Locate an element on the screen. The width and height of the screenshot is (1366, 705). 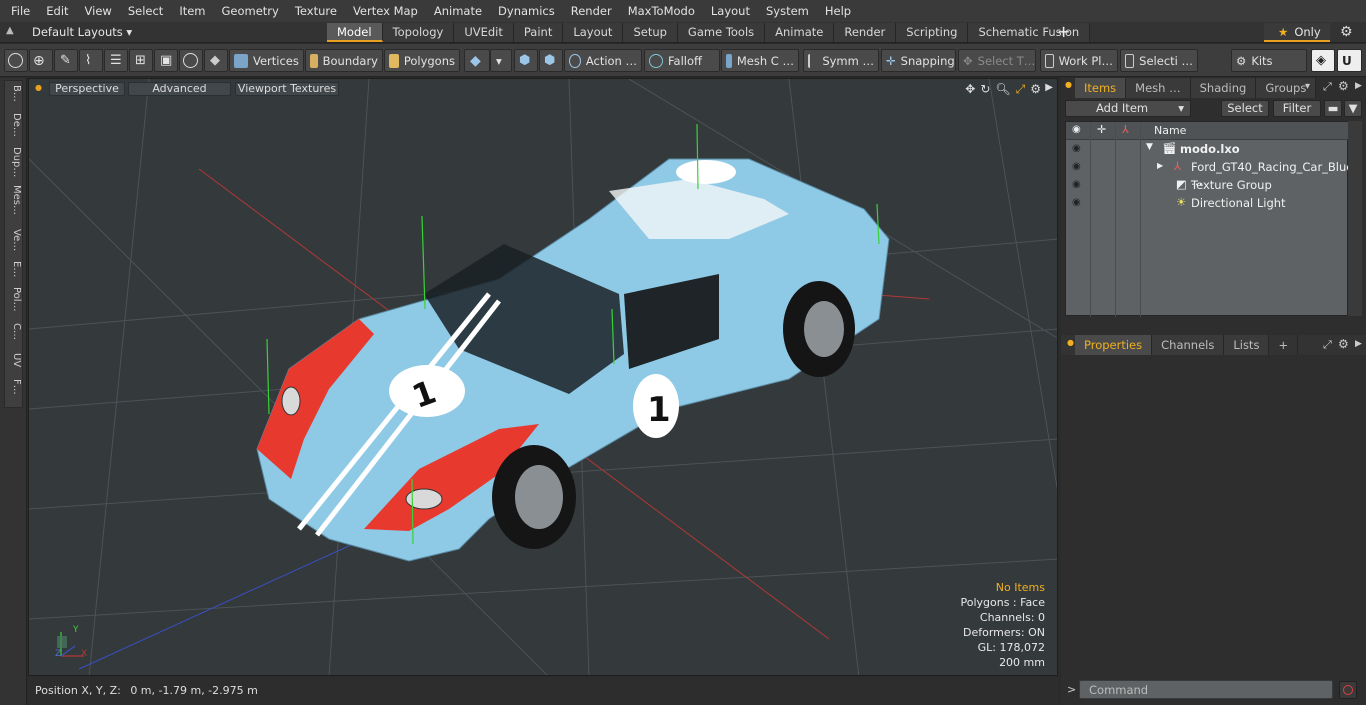
brush-button: ⌇ is located at coordinates (91, 60).